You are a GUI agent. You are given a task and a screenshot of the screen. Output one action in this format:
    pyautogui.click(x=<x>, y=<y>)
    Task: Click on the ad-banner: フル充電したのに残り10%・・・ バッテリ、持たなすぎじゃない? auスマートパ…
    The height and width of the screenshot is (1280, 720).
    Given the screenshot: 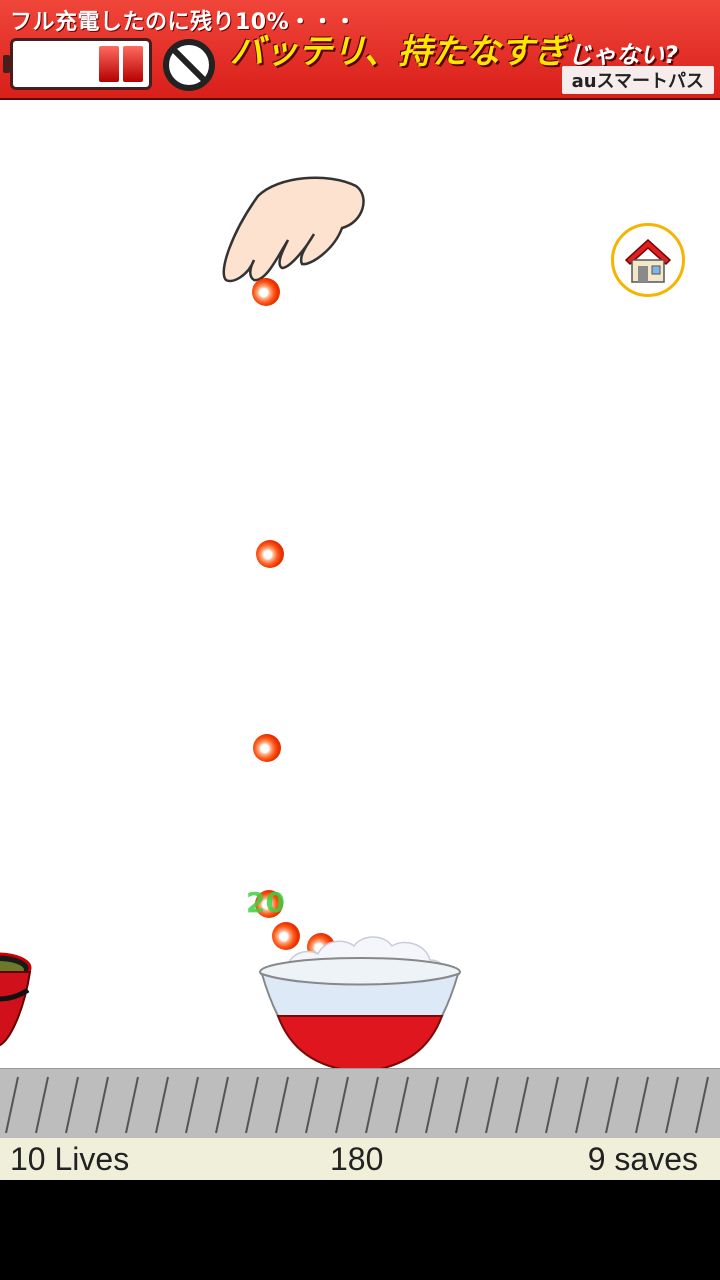 What is the action you would take?
    pyautogui.click(x=360, y=50)
    